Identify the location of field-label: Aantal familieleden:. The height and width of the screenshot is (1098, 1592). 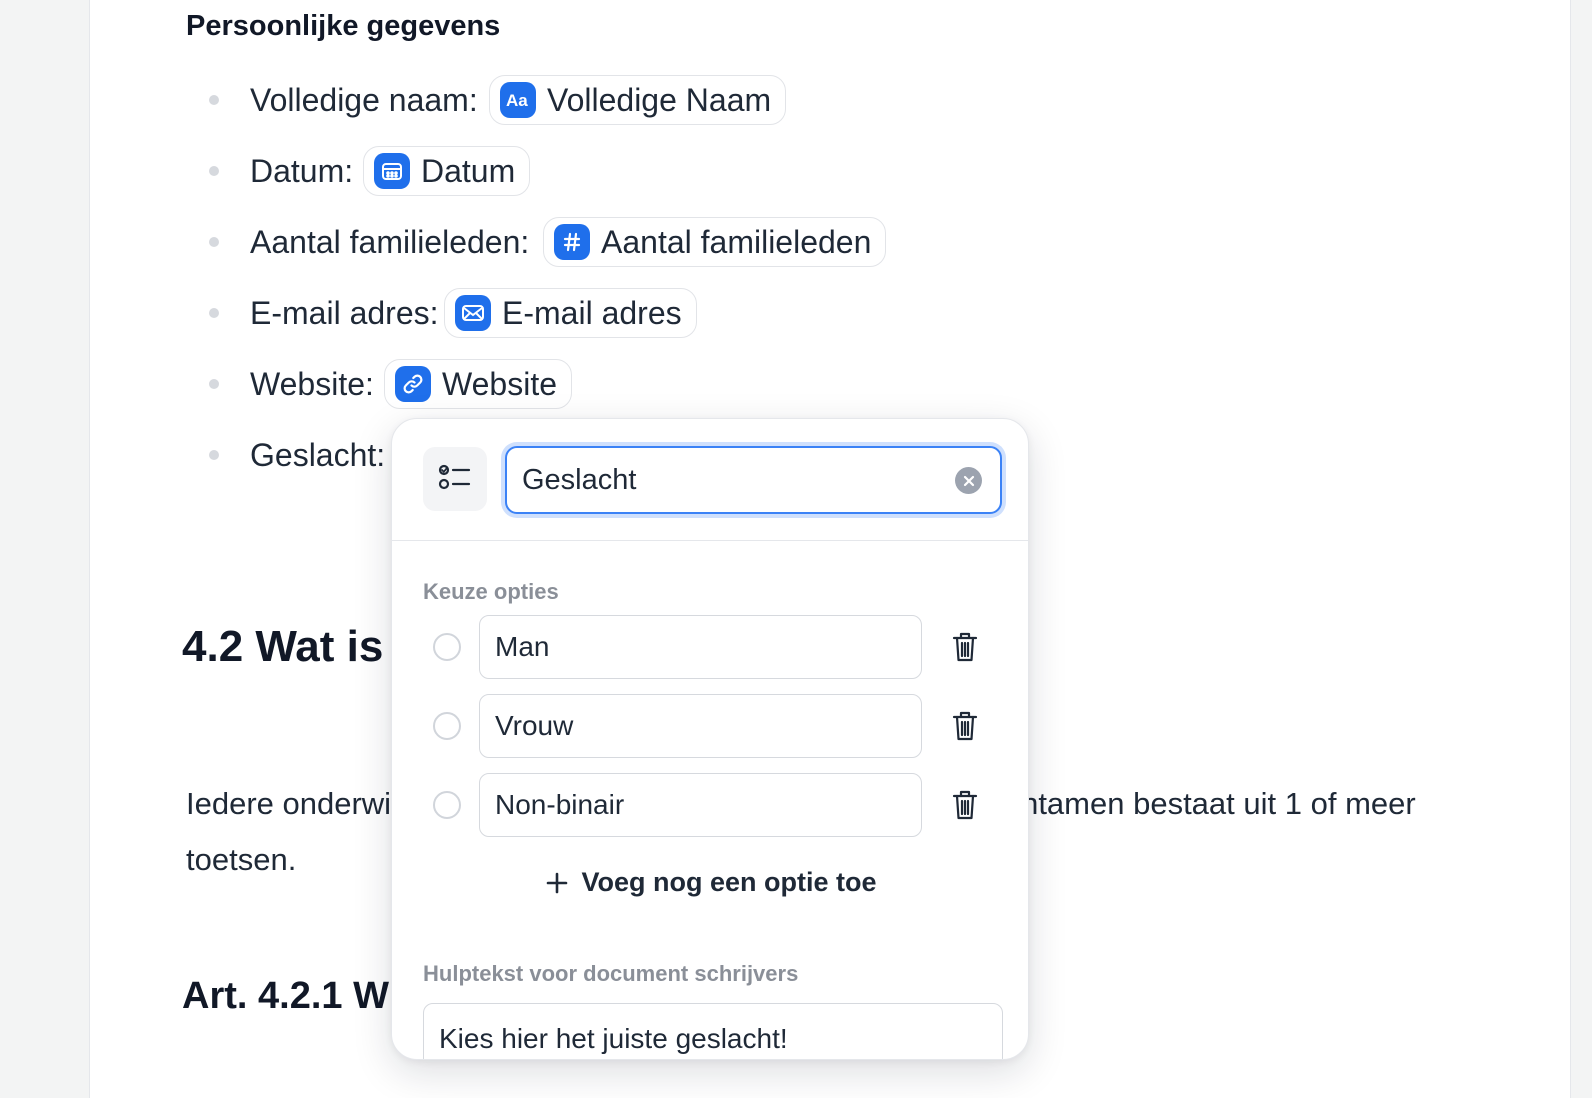
(390, 241).